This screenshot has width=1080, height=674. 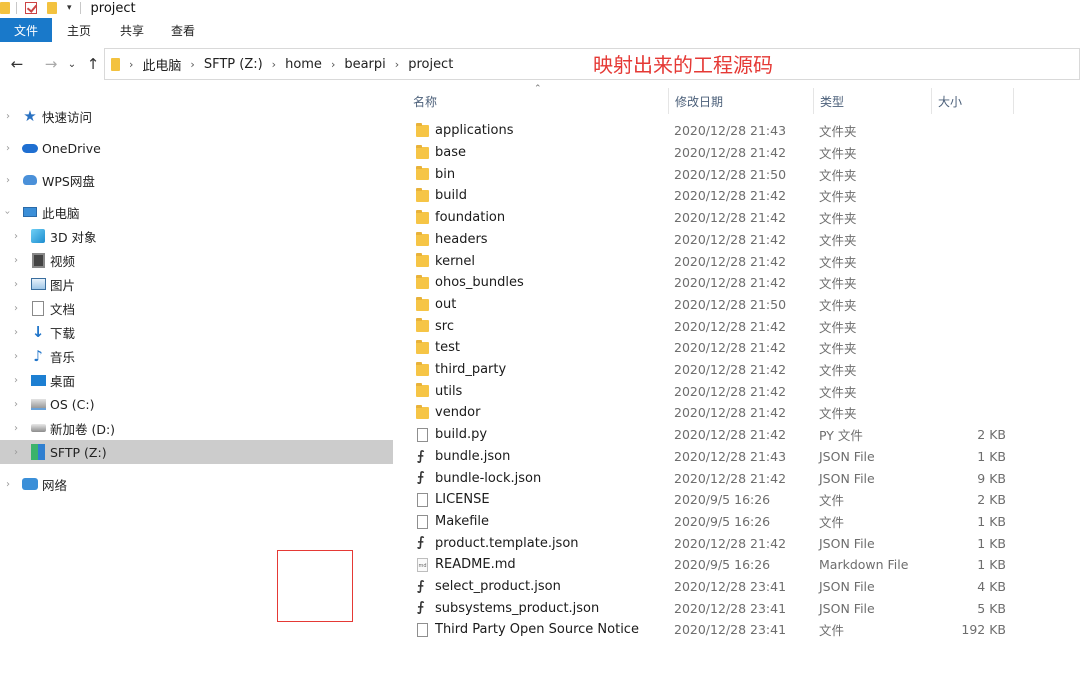 I want to click on table-row: src 2020/12/28 21:42 文件夹, so click(x=737, y=326).